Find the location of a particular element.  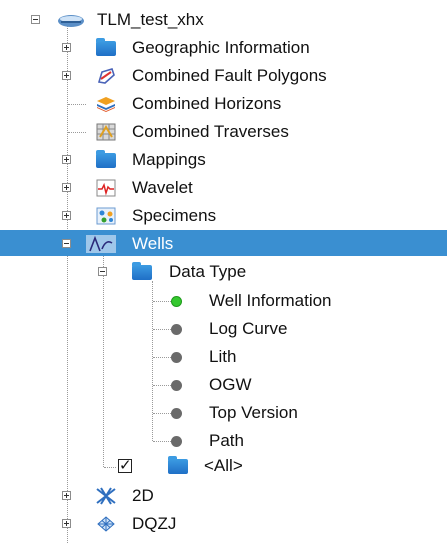

tree-item-label: DQZJ is located at coordinates (154, 523).